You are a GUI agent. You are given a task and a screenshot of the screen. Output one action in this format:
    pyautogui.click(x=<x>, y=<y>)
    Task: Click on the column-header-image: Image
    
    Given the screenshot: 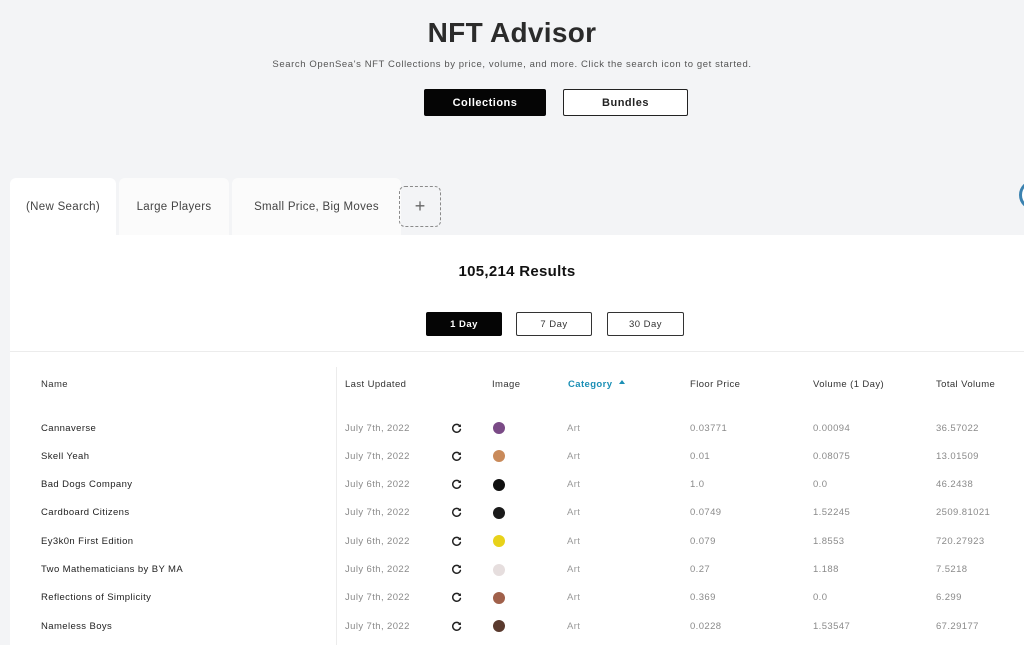 What is the action you would take?
    pyautogui.click(x=506, y=384)
    